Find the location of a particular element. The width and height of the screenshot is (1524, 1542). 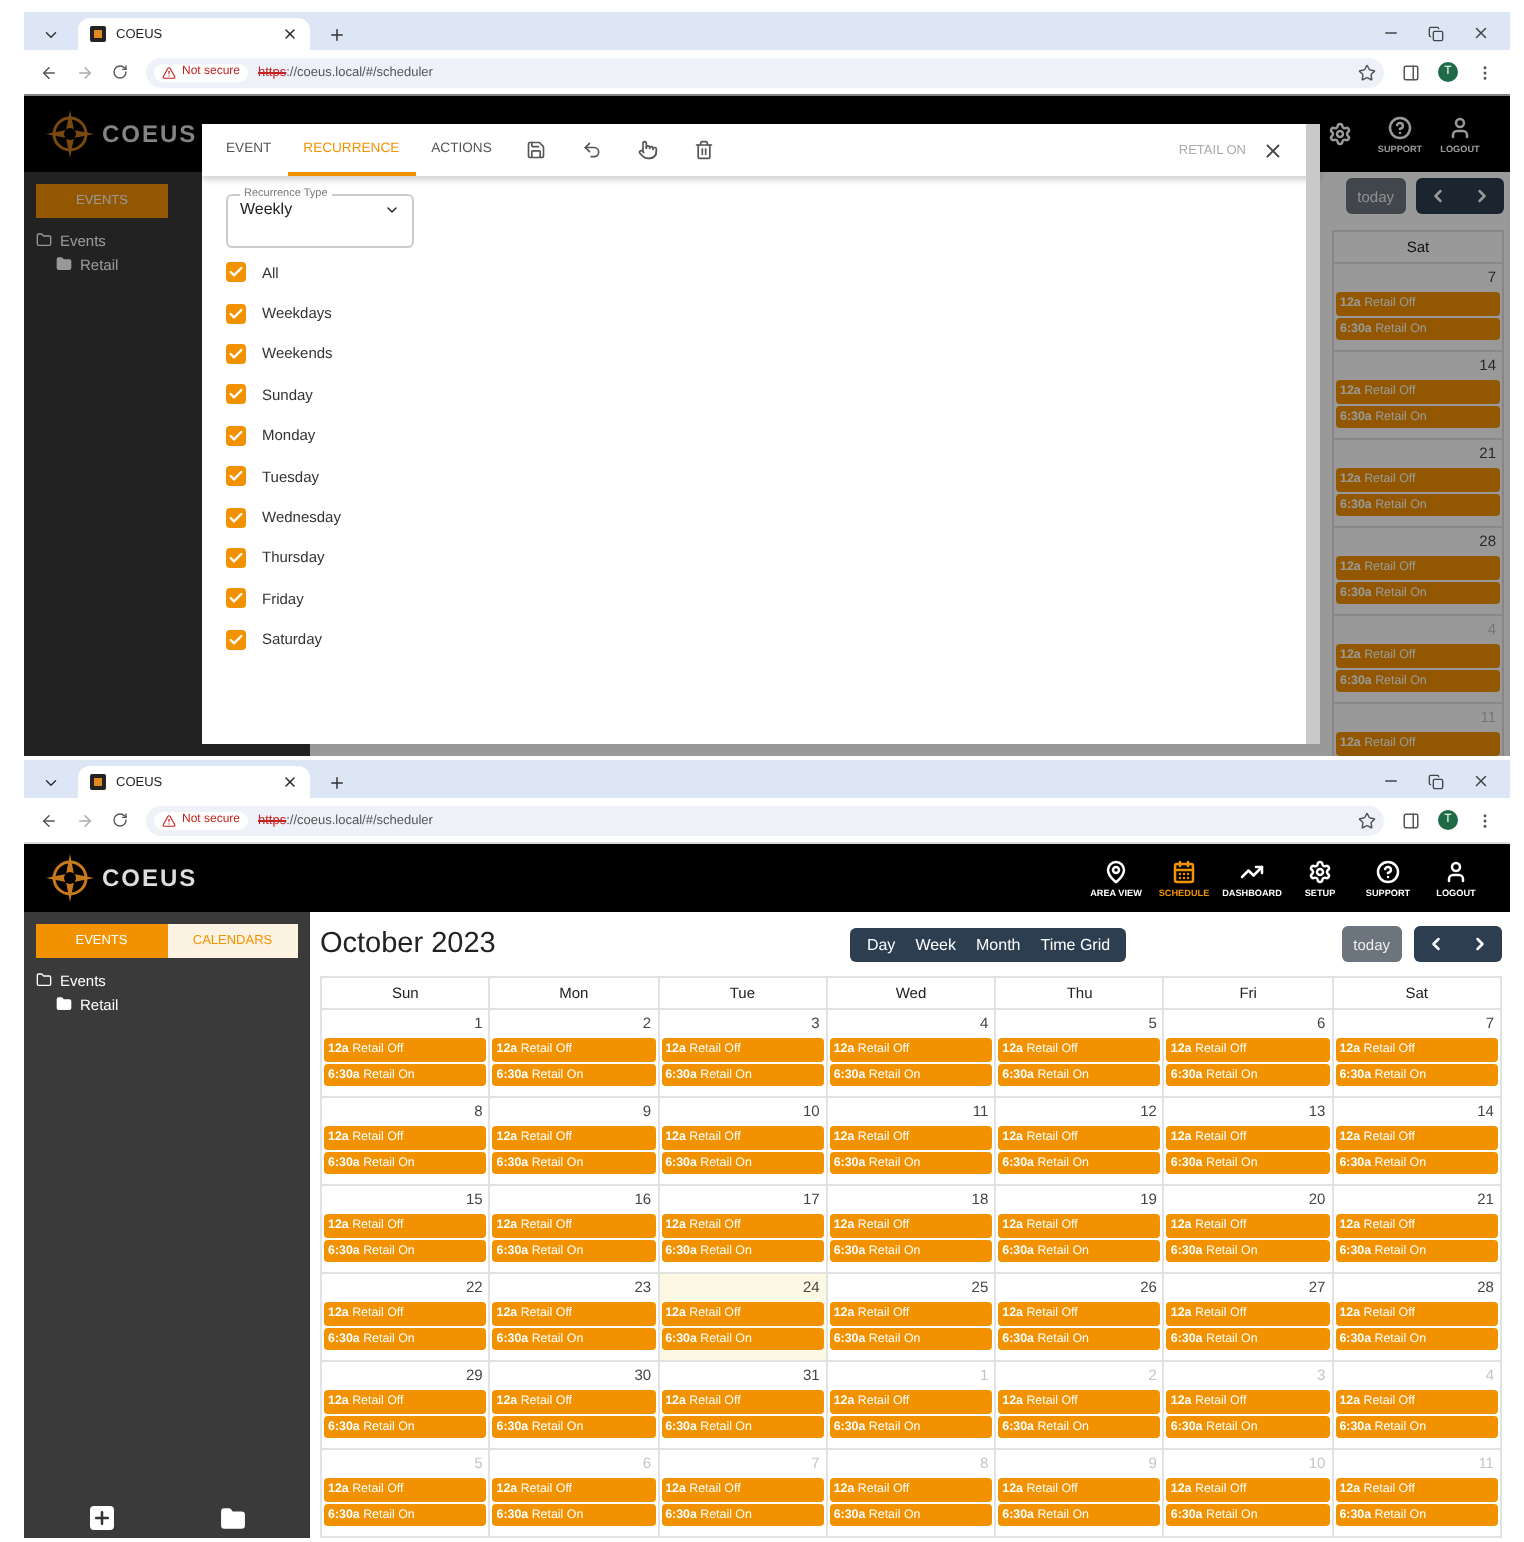

view-button: Day is located at coordinates (881, 944).